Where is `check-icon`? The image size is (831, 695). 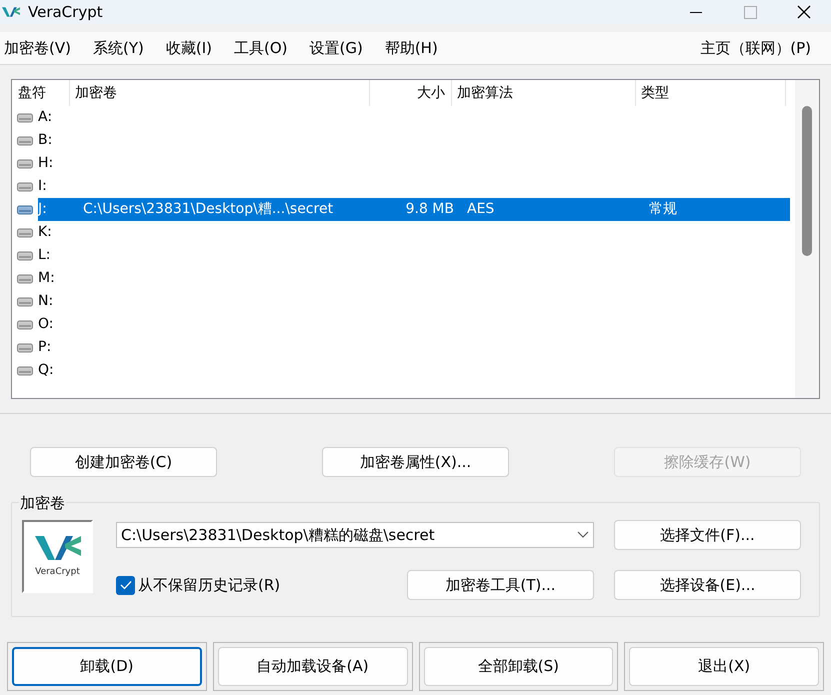
check-icon is located at coordinates (126, 585).